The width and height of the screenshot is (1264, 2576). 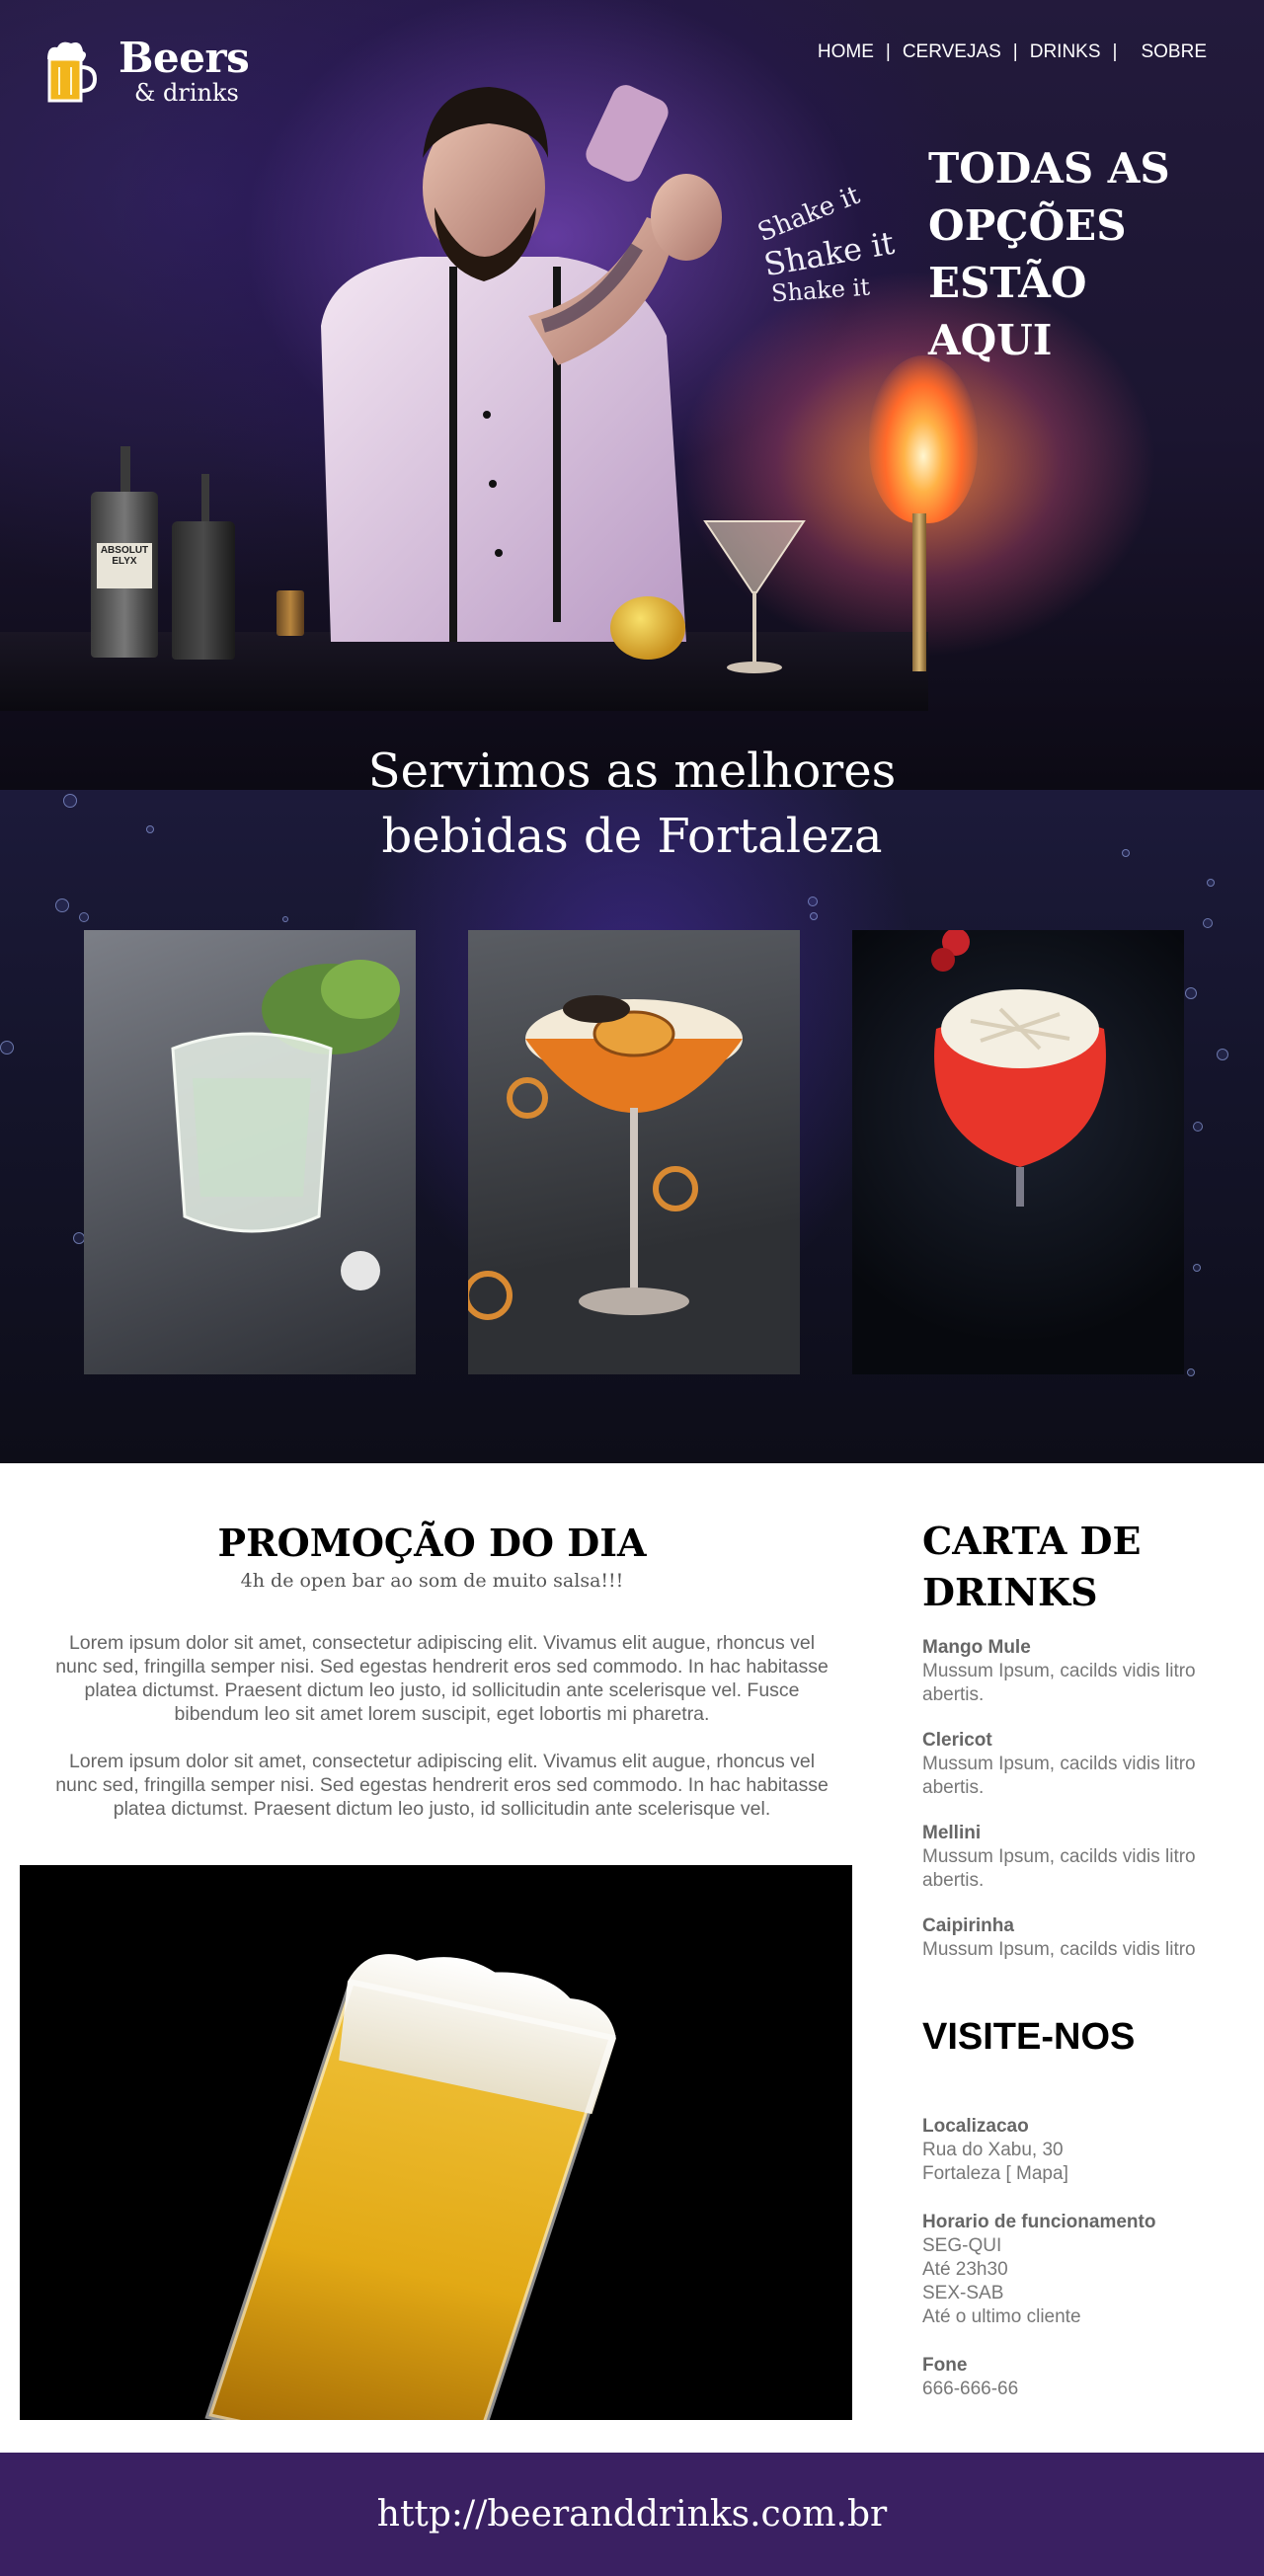 What do you see at coordinates (432, 1581) in the screenshot?
I see `promo-subtitle: 4h de open bar ao som de muito salsa!!!` at bounding box center [432, 1581].